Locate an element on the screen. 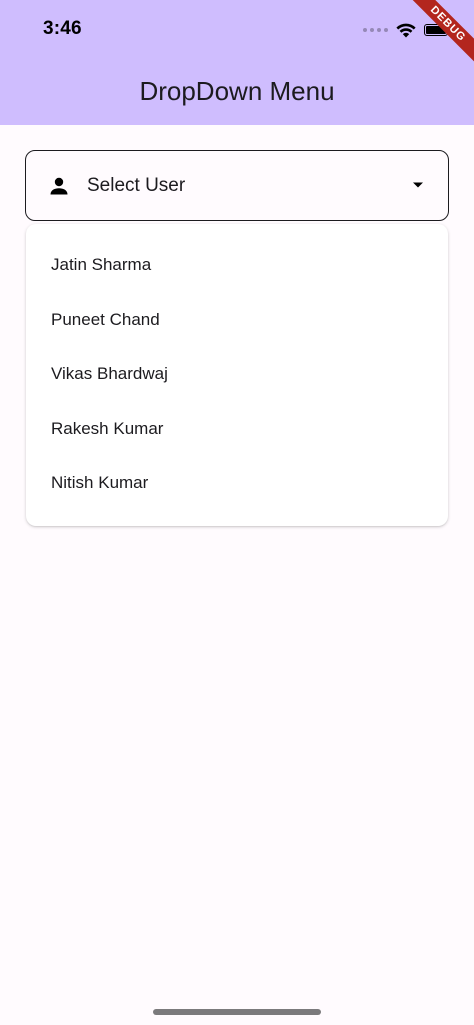  page-title: DropDown Menu is located at coordinates (237, 91).